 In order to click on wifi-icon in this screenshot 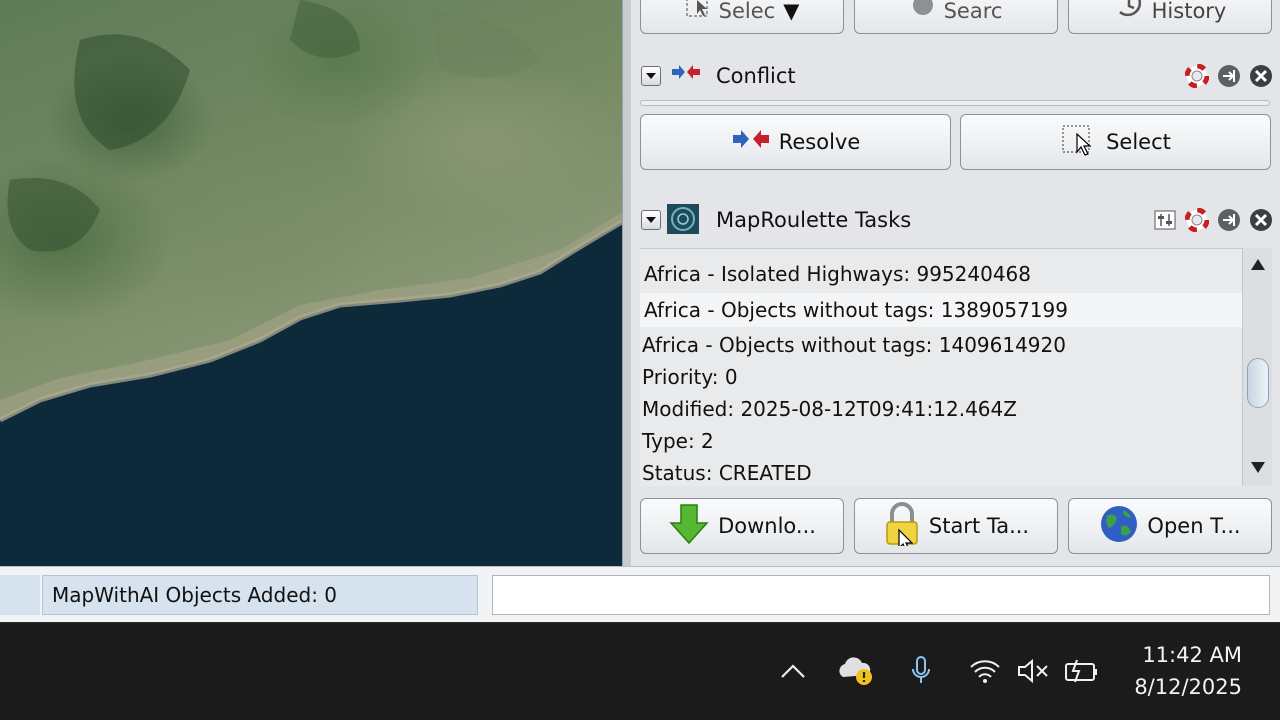, I will do `click(985, 671)`.